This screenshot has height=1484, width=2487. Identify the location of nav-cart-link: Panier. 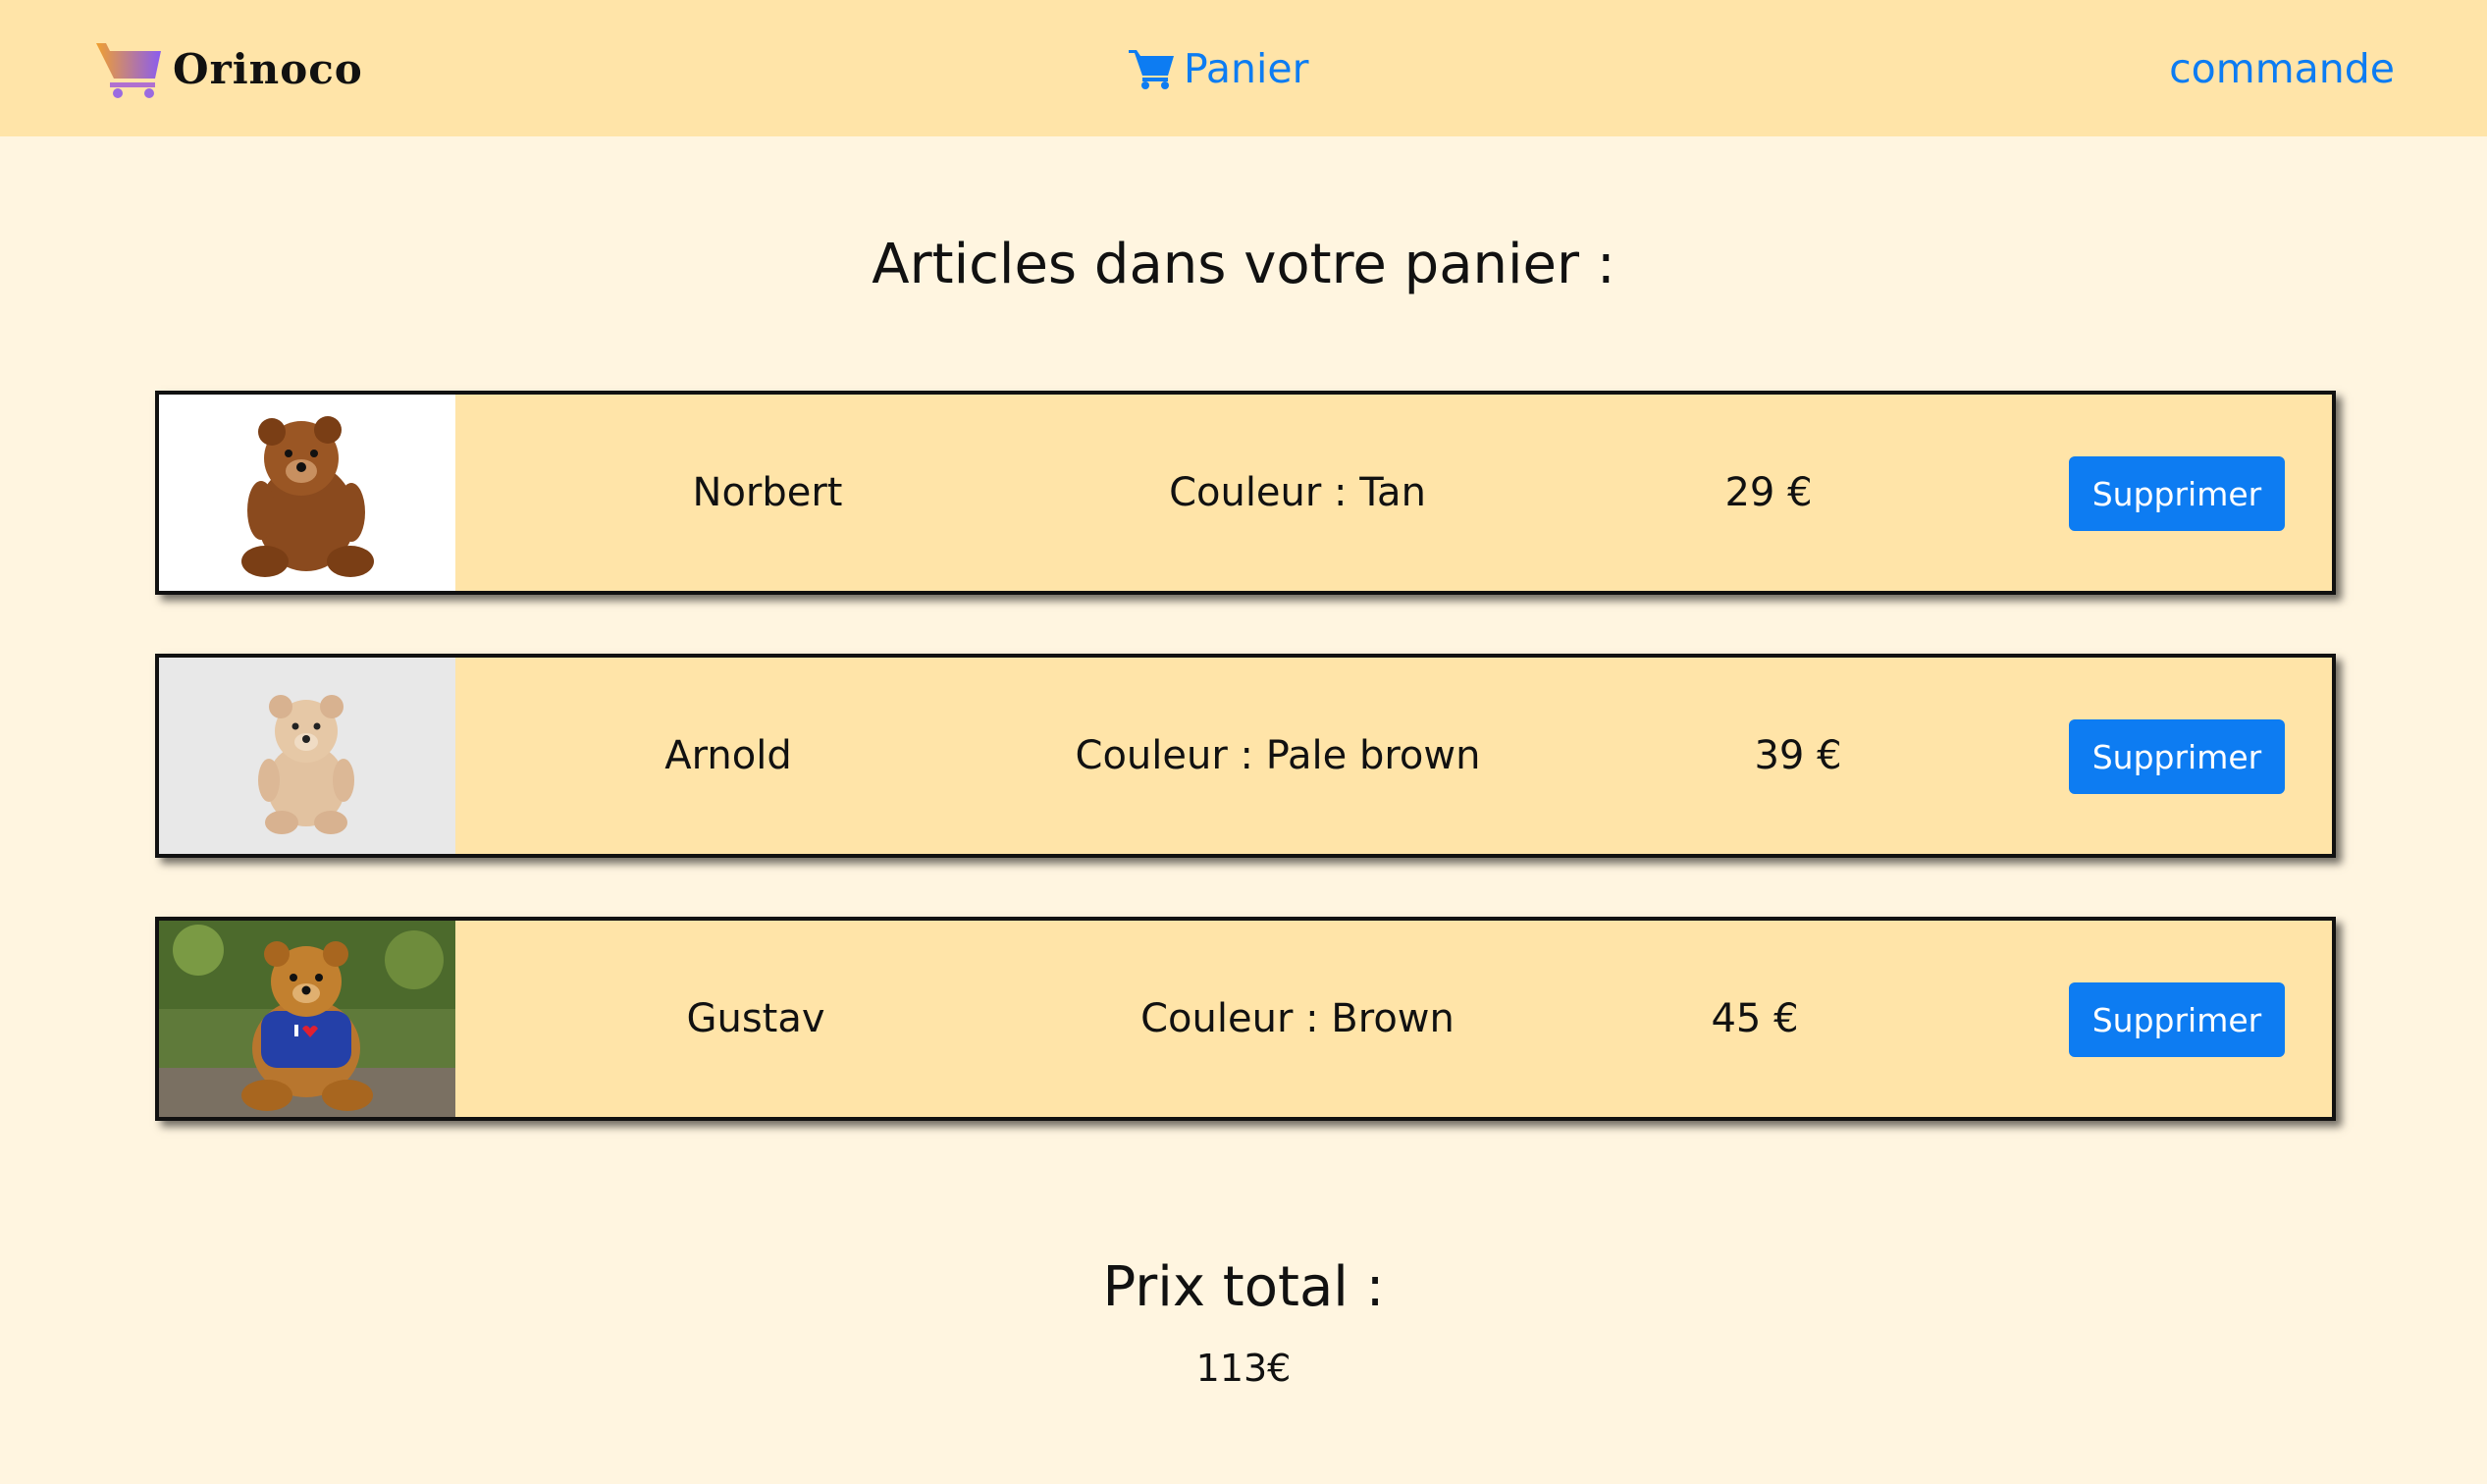
(1218, 68).